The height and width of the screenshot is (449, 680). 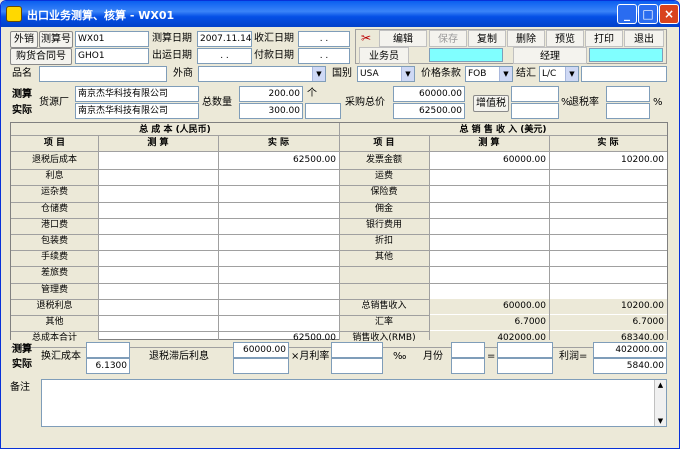 I want to click on close-button: ×, so click(x=669, y=14).